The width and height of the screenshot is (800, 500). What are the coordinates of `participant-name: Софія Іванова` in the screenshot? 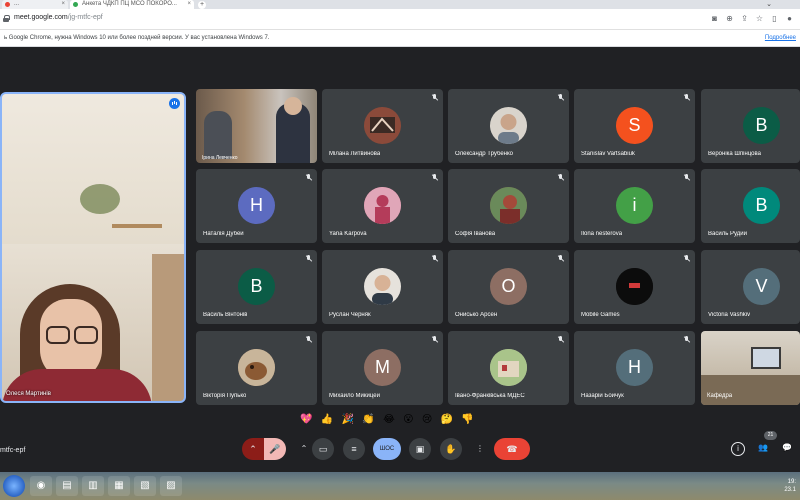 It's located at (475, 234).